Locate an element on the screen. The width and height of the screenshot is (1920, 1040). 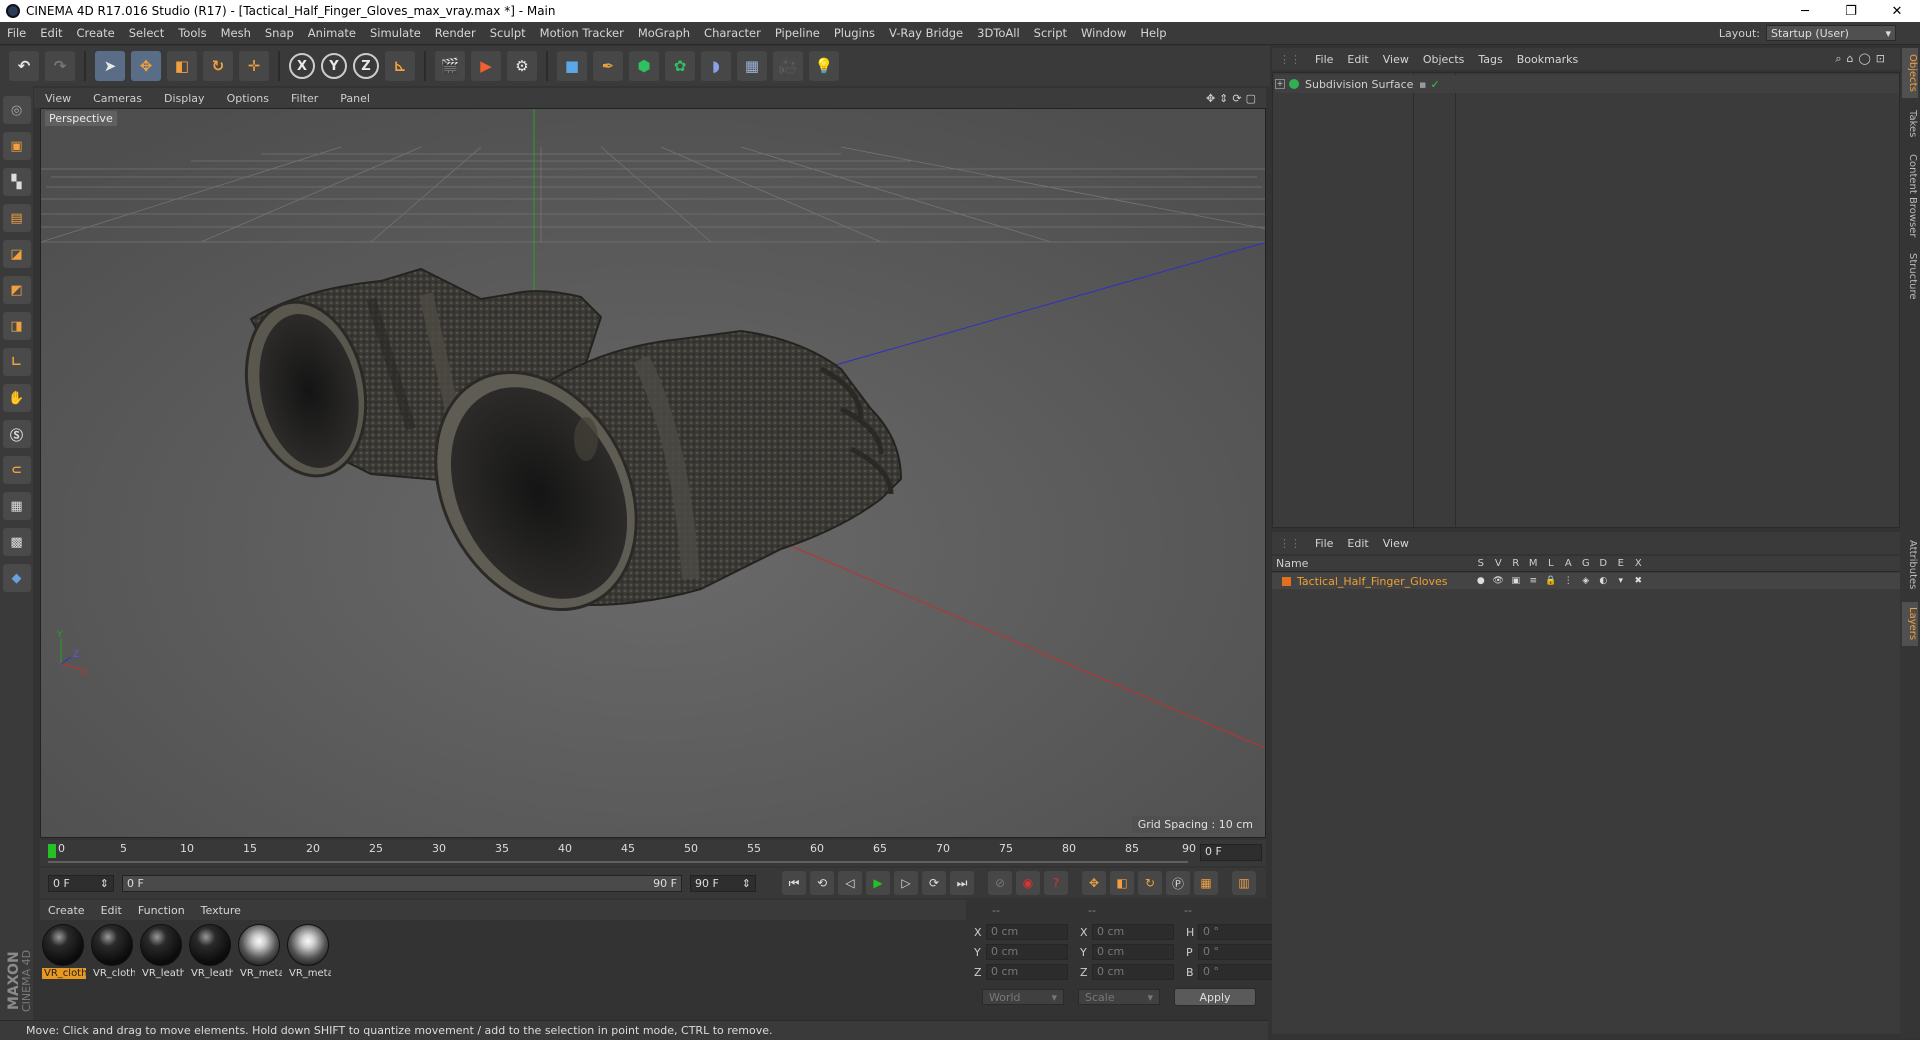
menu-script: Script is located at coordinates (1050, 33).